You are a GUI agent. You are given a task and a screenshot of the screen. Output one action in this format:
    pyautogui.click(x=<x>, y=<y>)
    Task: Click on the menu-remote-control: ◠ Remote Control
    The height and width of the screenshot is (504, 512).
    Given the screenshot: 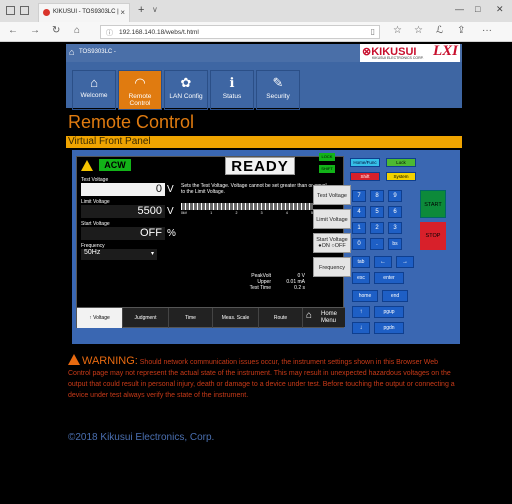 What is the action you would take?
    pyautogui.click(x=140, y=90)
    